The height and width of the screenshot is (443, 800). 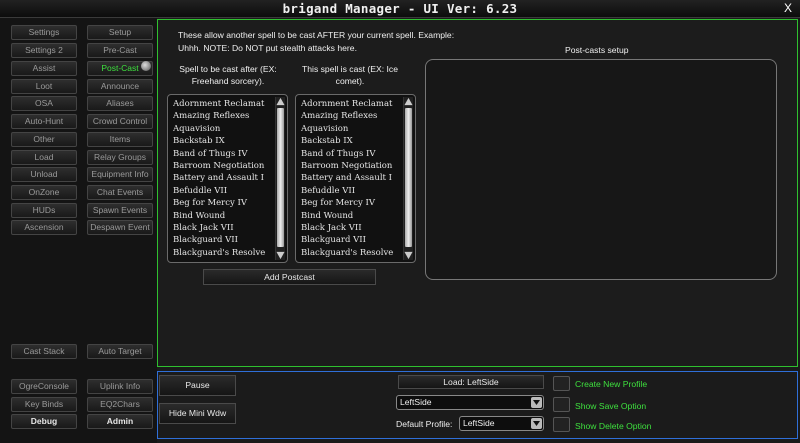 I want to click on nav-items: Items, so click(x=120, y=139).